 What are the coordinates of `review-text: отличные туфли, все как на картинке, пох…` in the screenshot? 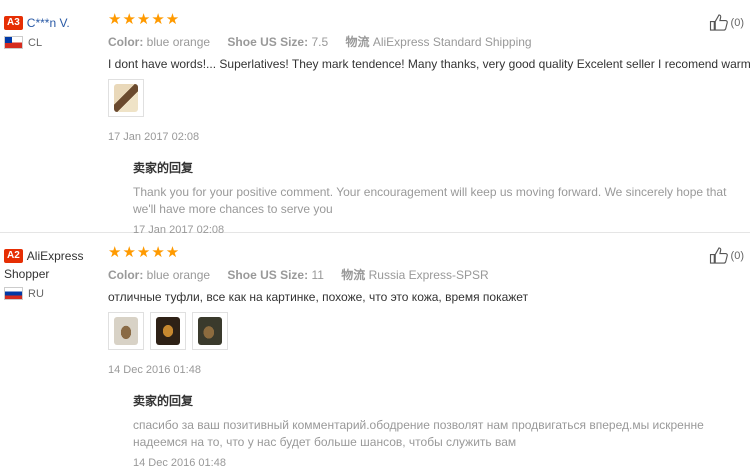 It's located at (318, 297).